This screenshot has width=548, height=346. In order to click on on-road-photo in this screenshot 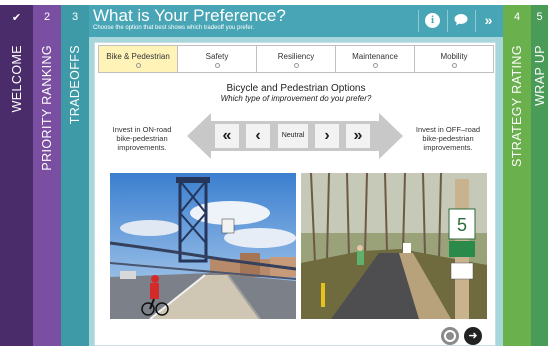, I will do `click(203, 246)`.